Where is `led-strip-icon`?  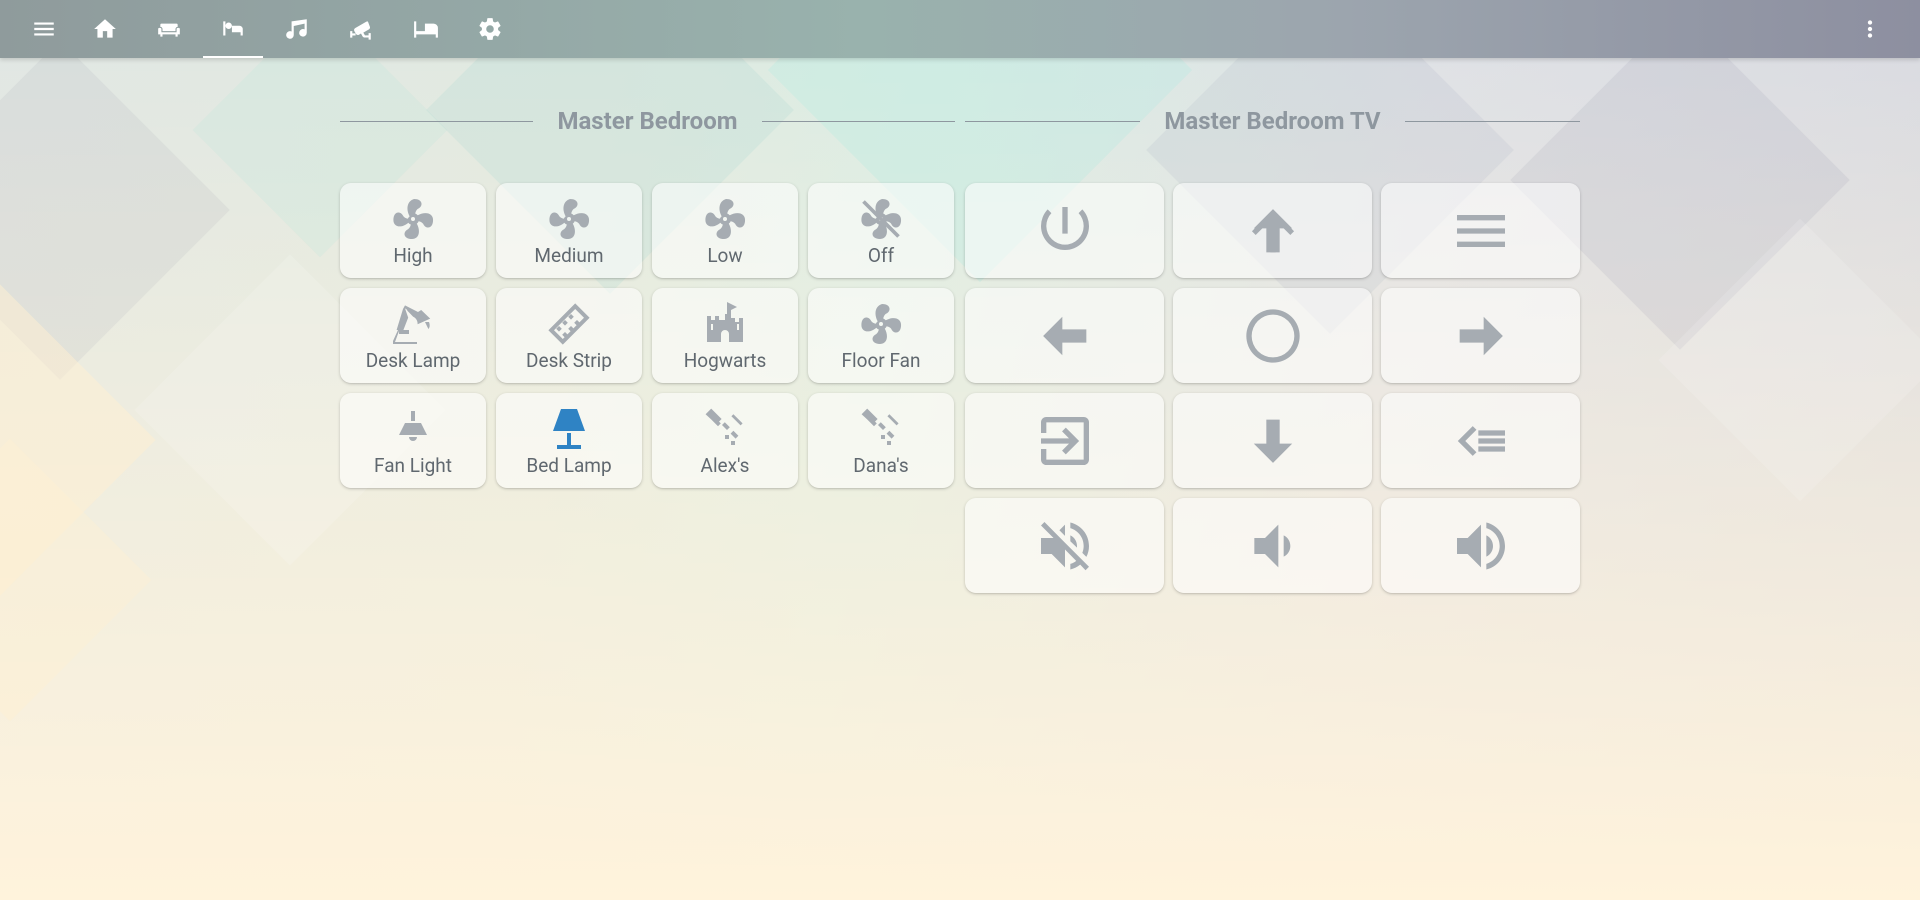
led-strip-icon is located at coordinates (569, 324).